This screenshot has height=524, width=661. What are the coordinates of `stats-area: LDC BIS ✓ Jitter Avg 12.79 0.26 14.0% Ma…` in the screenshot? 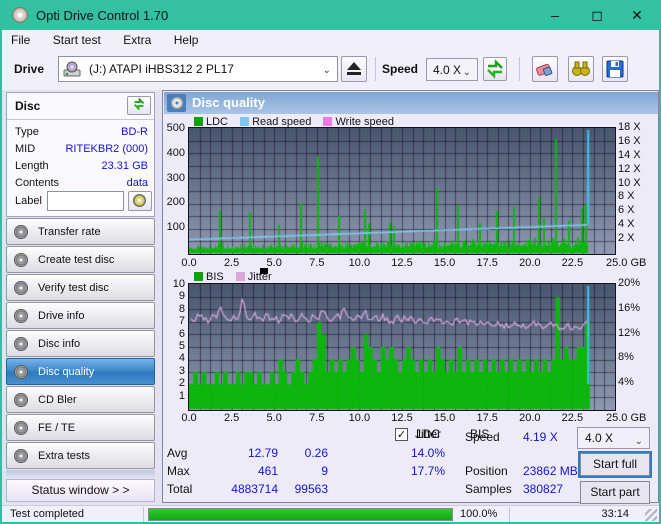 It's located at (410, 465).